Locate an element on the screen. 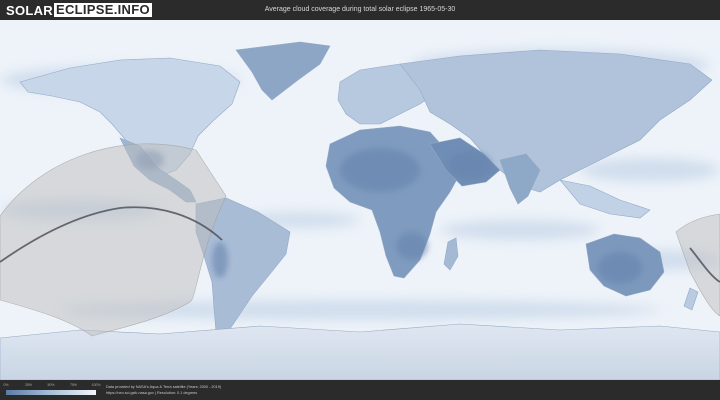  scale-tick-0: 0% is located at coordinates (6, 385).